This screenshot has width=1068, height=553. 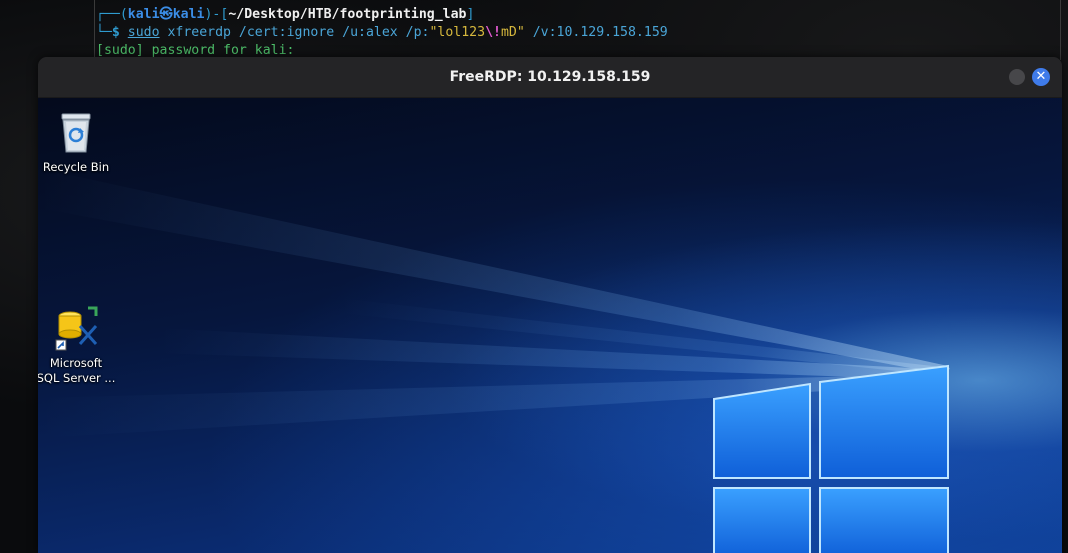 I want to click on close-icon: ✕, so click(x=1041, y=76).